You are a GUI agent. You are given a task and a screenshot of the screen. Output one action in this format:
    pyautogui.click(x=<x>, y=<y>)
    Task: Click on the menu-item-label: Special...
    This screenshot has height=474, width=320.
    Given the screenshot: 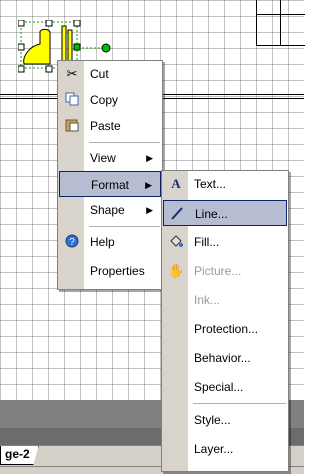 What is the action you would take?
    pyautogui.click(x=219, y=387)
    